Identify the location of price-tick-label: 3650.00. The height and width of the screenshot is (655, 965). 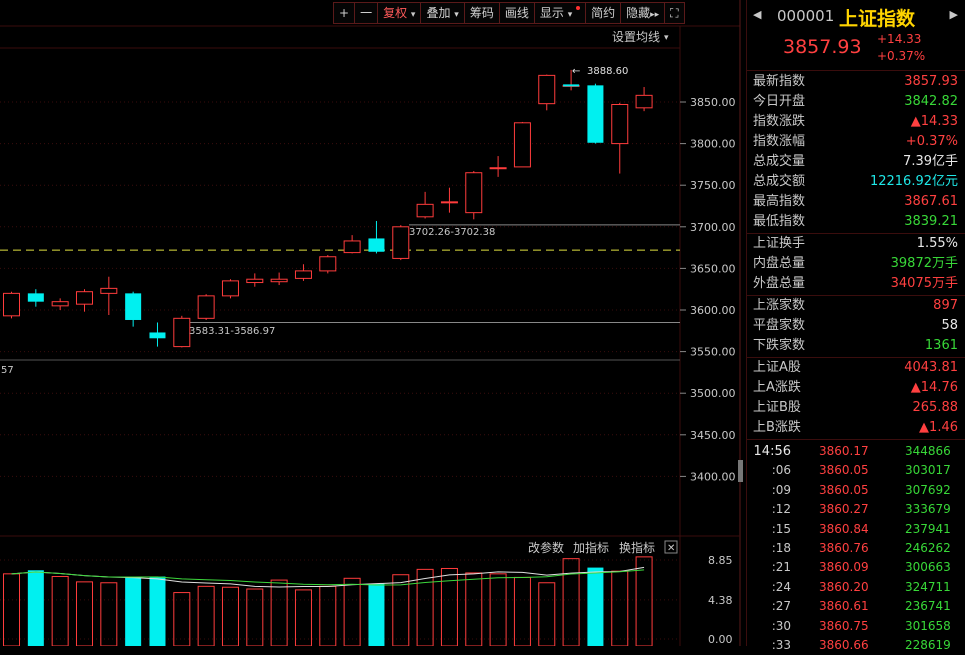
(713, 268).